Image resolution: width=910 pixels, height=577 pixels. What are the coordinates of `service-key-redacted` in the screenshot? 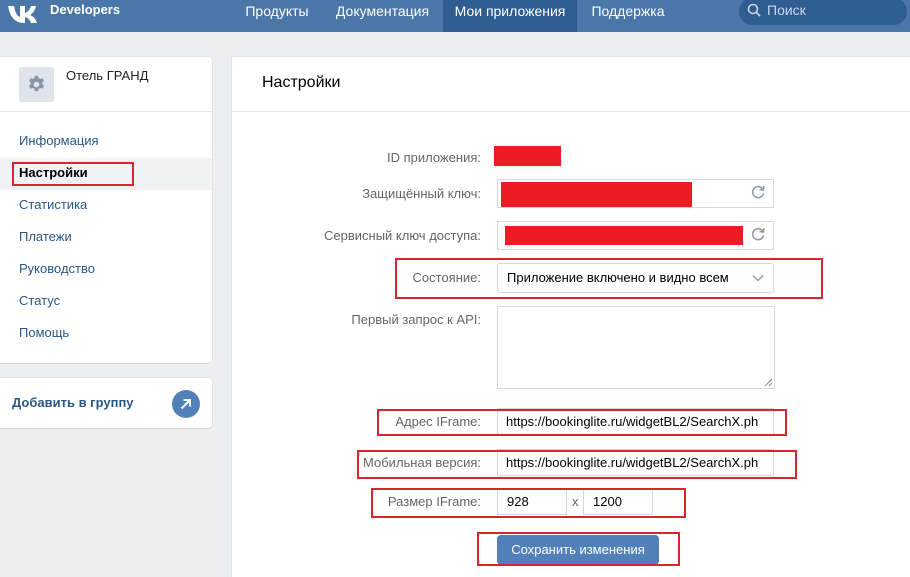 It's located at (624, 235).